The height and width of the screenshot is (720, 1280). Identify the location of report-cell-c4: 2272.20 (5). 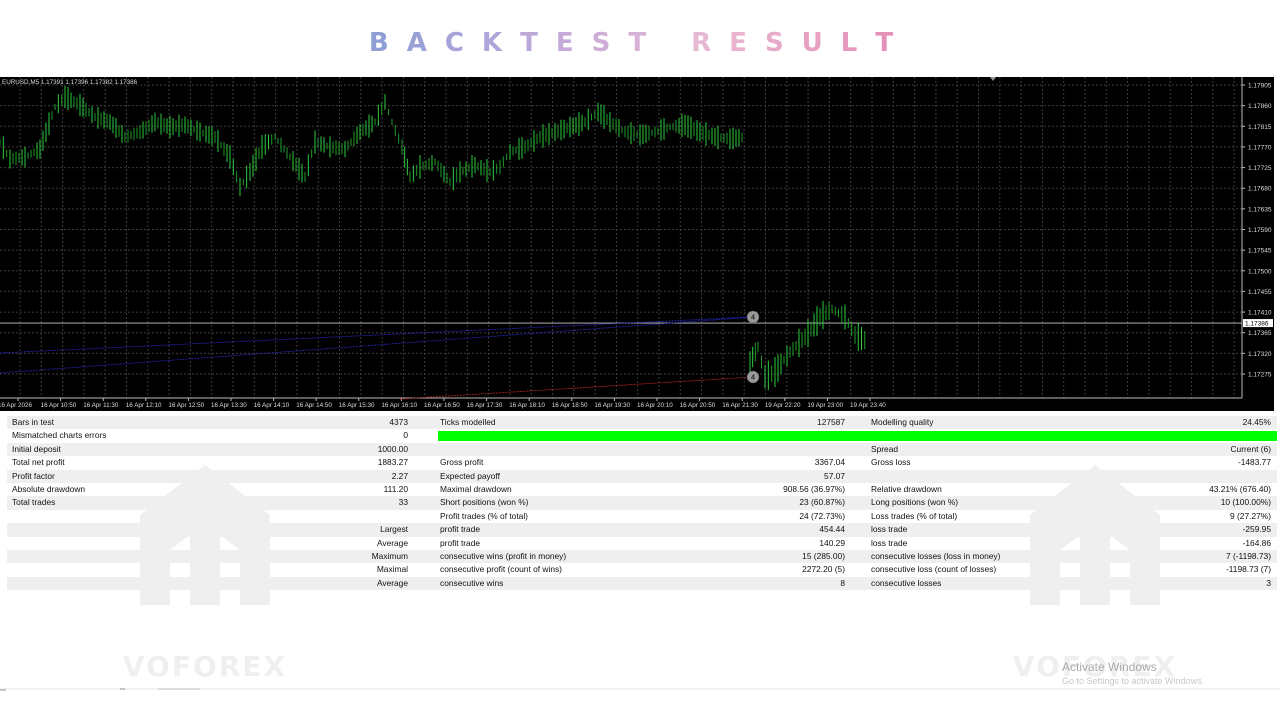
(823, 569).